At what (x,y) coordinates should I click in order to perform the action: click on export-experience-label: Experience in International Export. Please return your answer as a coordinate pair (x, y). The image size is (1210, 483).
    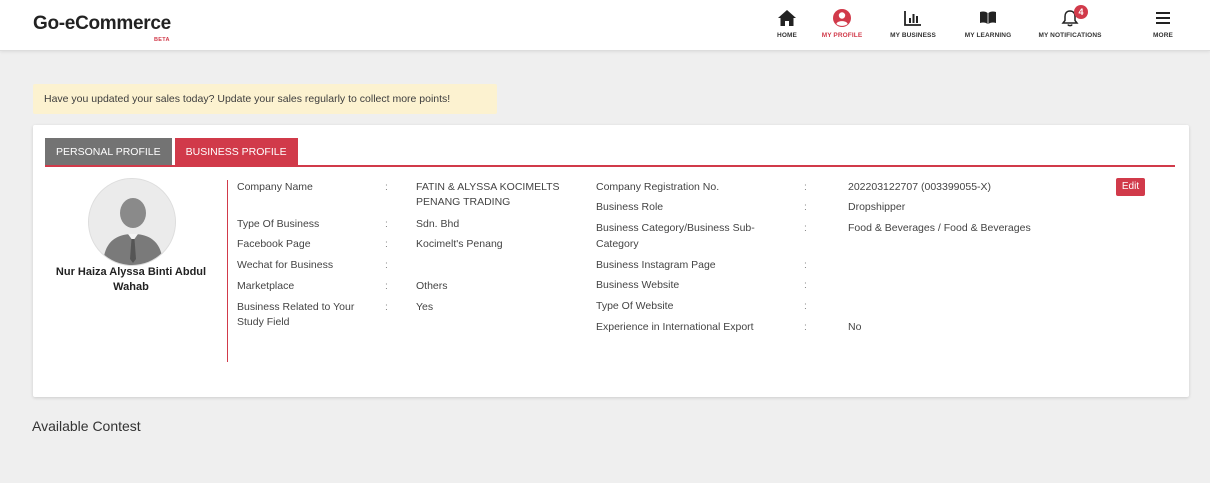
    Looking at the image, I should click on (675, 327).